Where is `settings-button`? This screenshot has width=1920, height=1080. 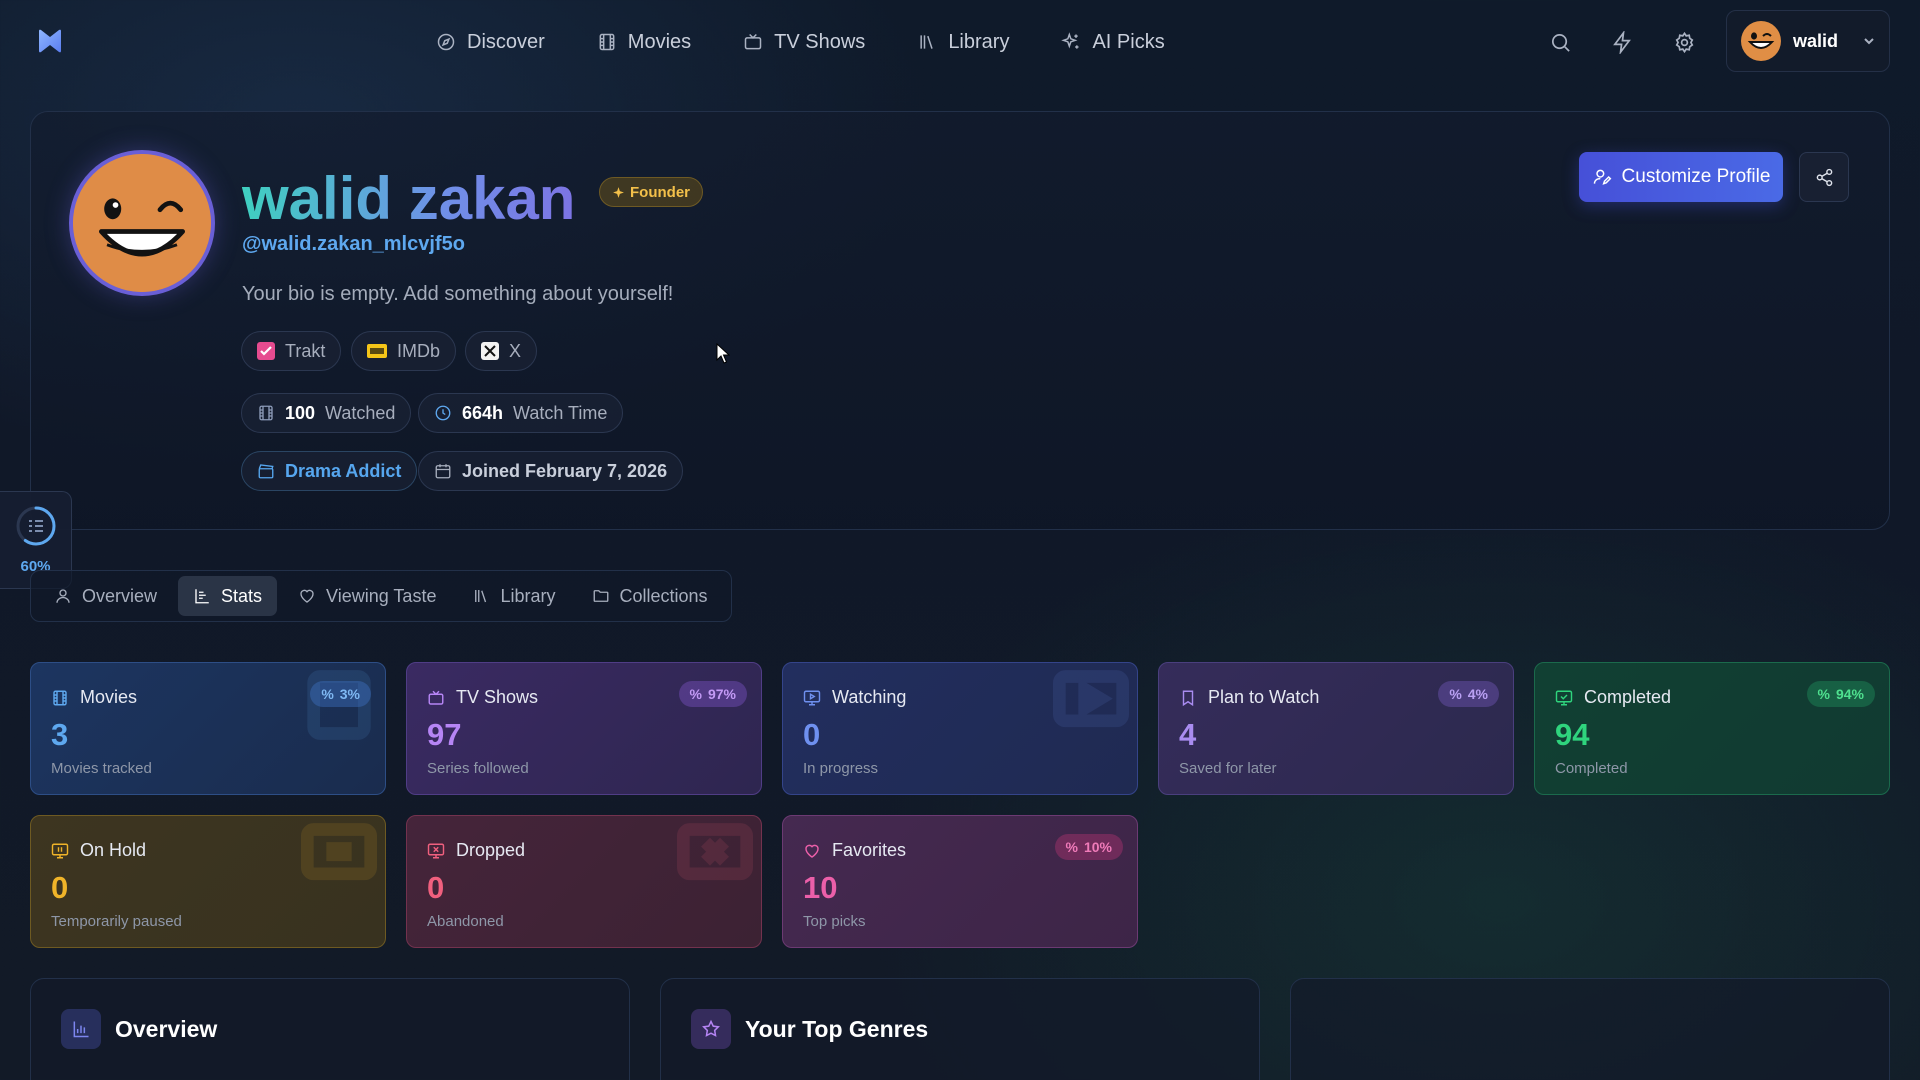 settings-button is located at coordinates (1684, 42).